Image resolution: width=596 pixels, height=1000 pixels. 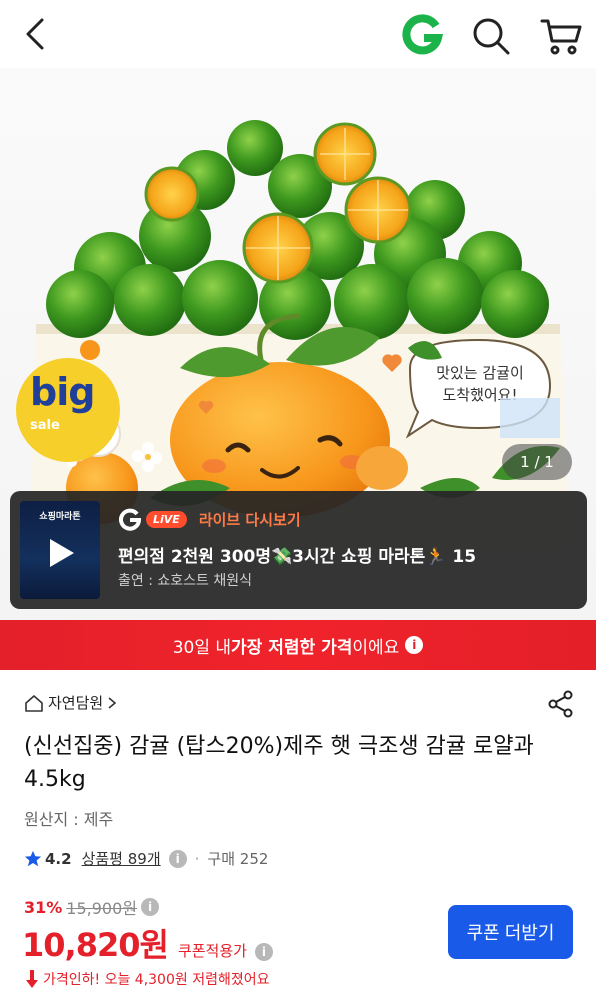 I want to click on final-price-row: 10,820원 쿠폰적용가 i, so click(x=147, y=943).